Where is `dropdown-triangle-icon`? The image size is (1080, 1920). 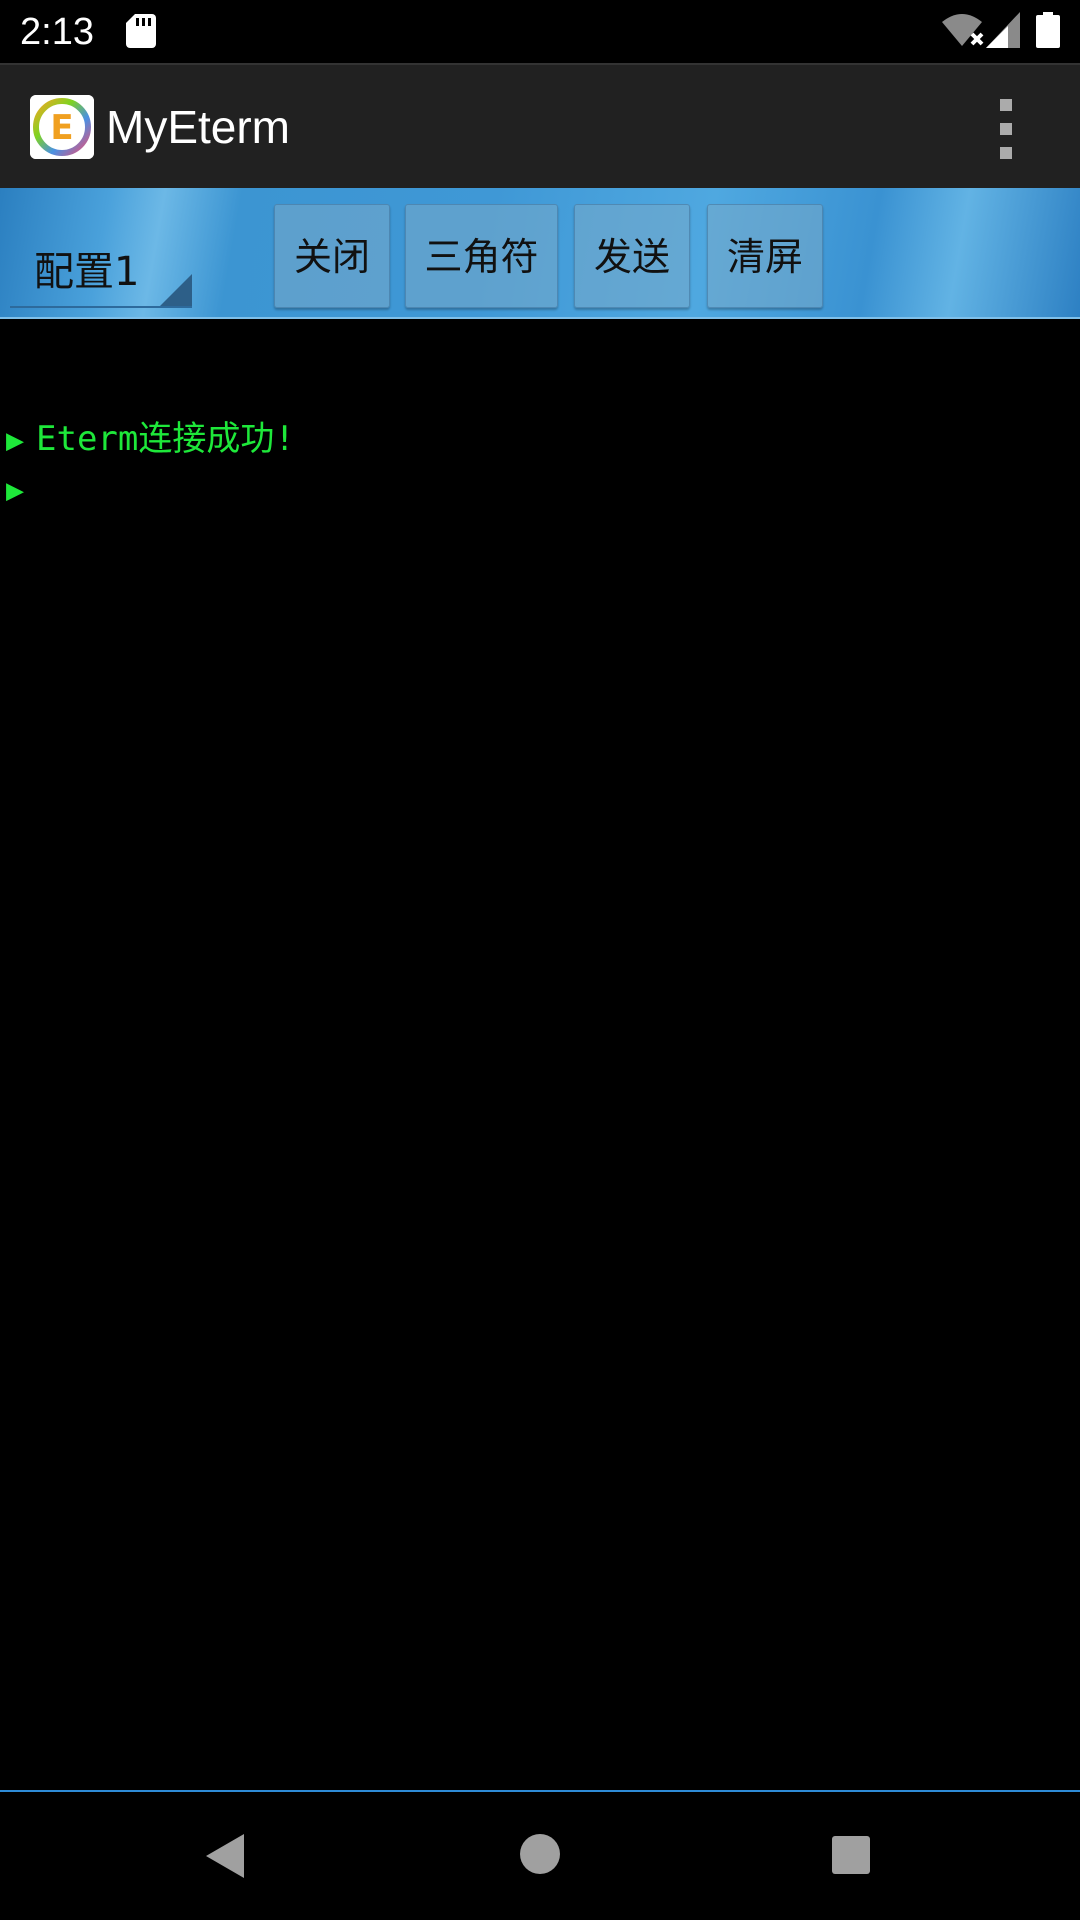 dropdown-triangle-icon is located at coordinates (176, 290).